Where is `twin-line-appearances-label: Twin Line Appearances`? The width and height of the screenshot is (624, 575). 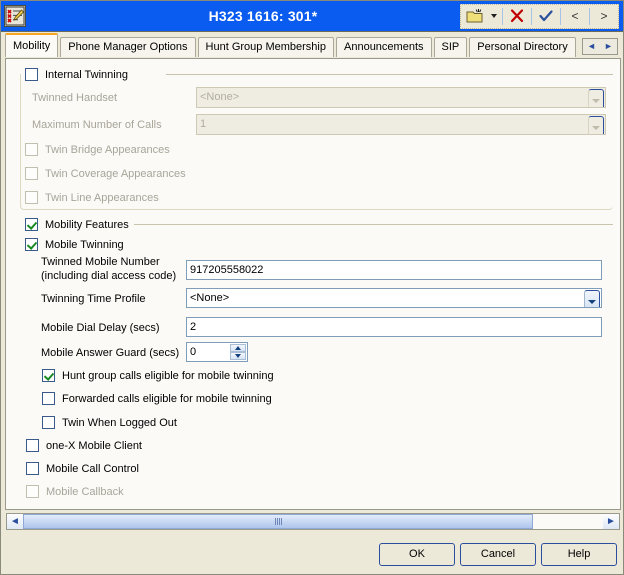
twin-line-appearances-label: Twin Line Appearances is located at coordinates (102, 197).